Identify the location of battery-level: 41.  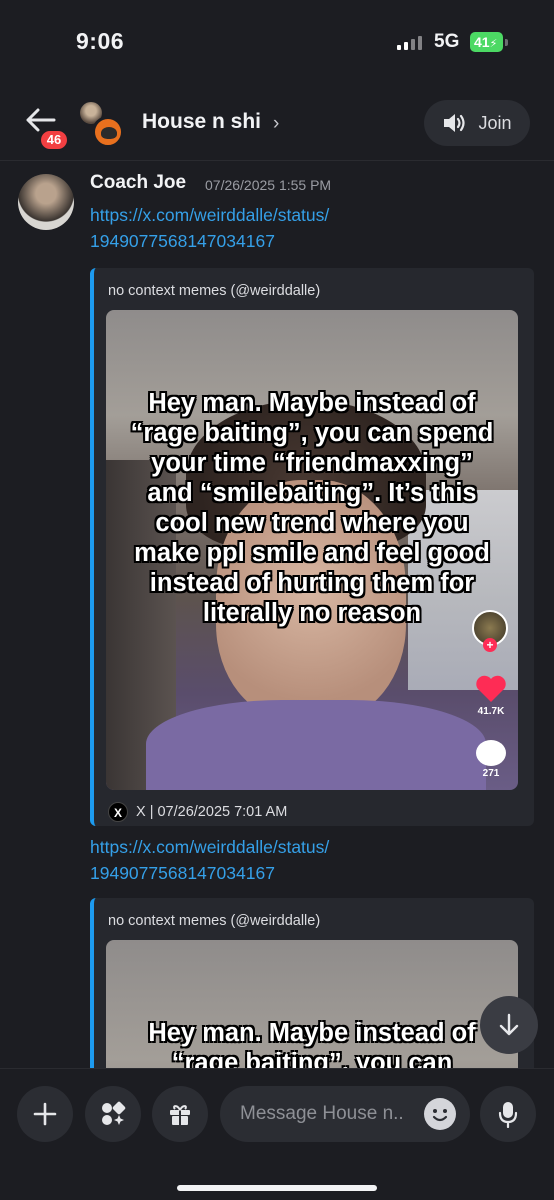
(482, 42).